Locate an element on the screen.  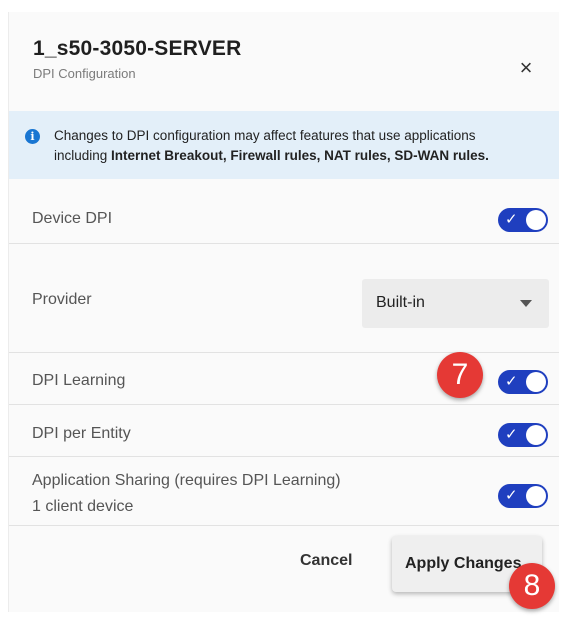
dialog-title: 1_s50-3050-SERVER is located at coordinates (137, 48).